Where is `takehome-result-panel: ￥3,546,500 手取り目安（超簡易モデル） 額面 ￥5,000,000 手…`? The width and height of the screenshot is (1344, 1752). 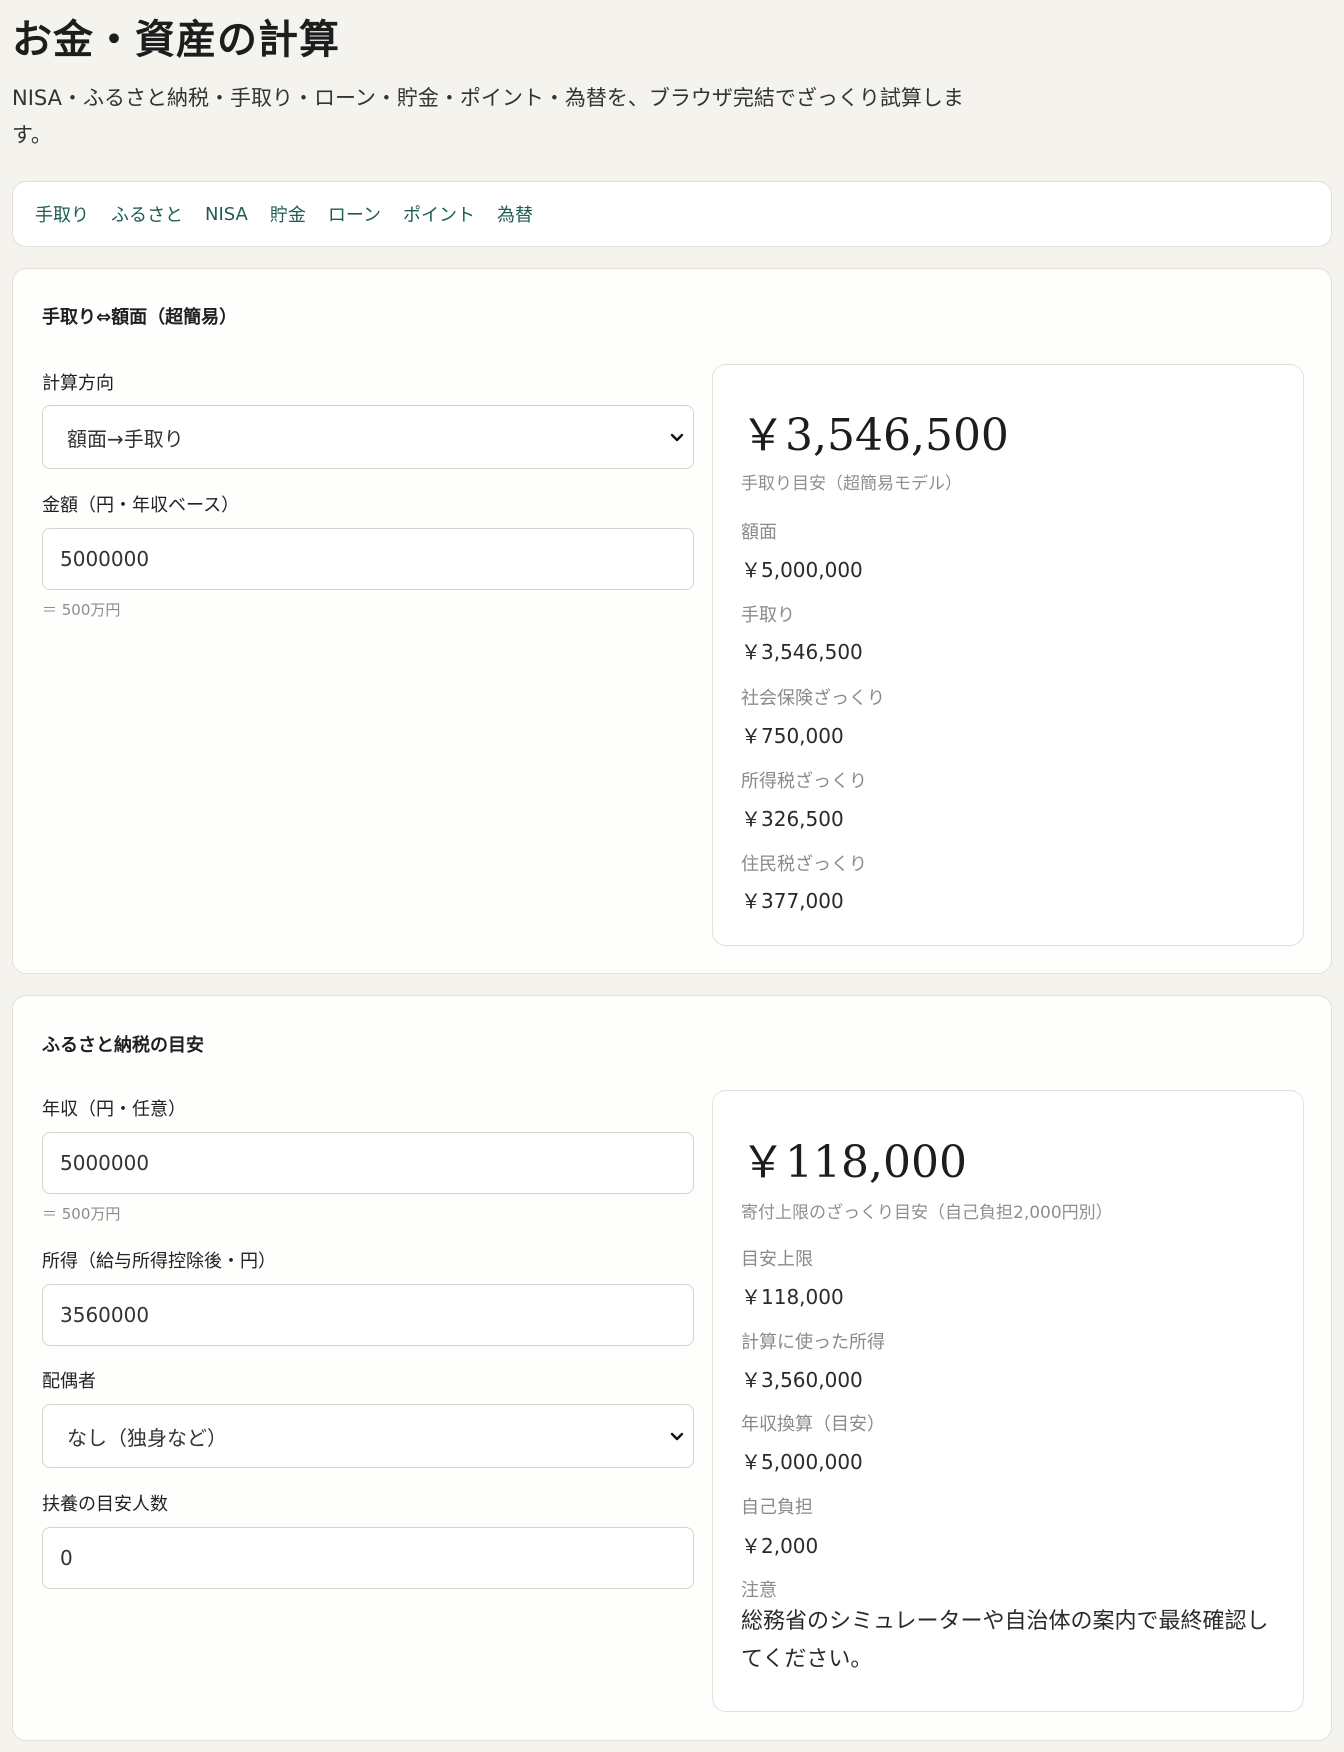
takehome-result-panel: ￥3,546,500 手取り目安（超簡易モデル） 額面 ￥5,000,000 手… is located at coordinates (1008, 655).